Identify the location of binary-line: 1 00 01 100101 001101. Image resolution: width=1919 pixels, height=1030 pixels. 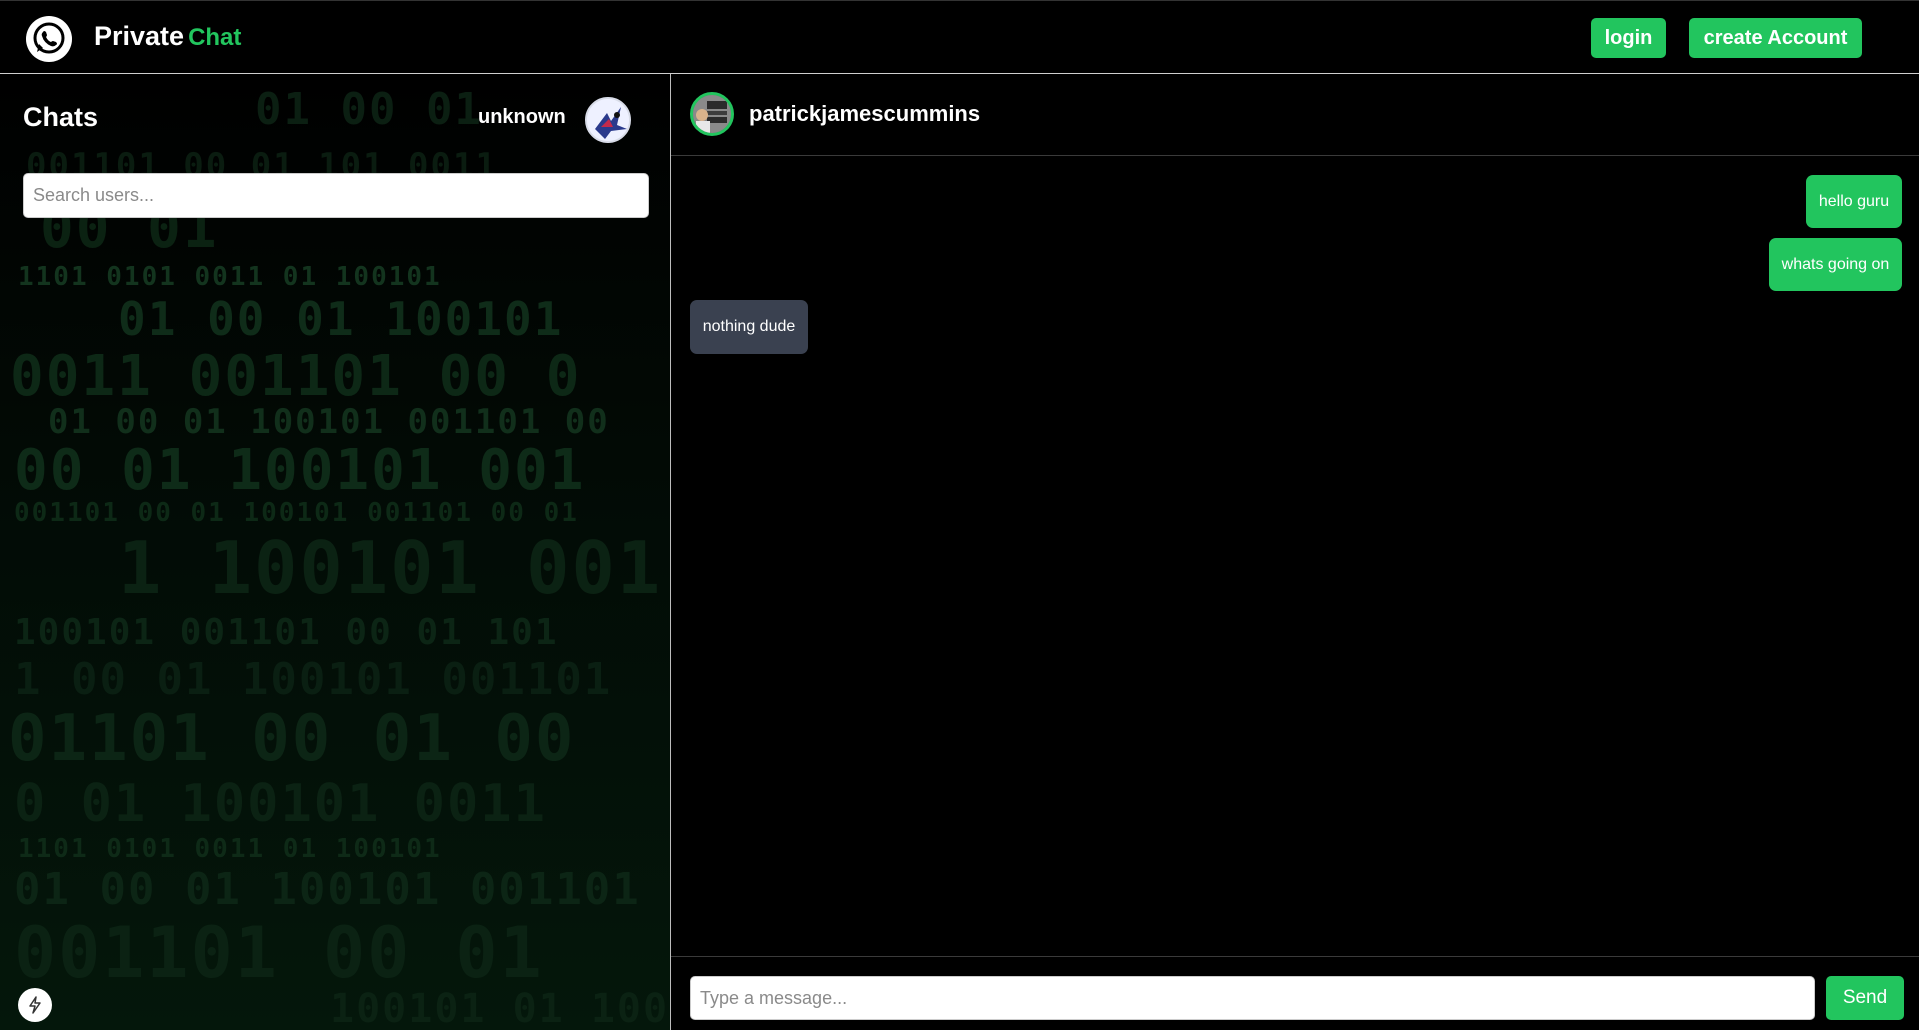
(313, 679).